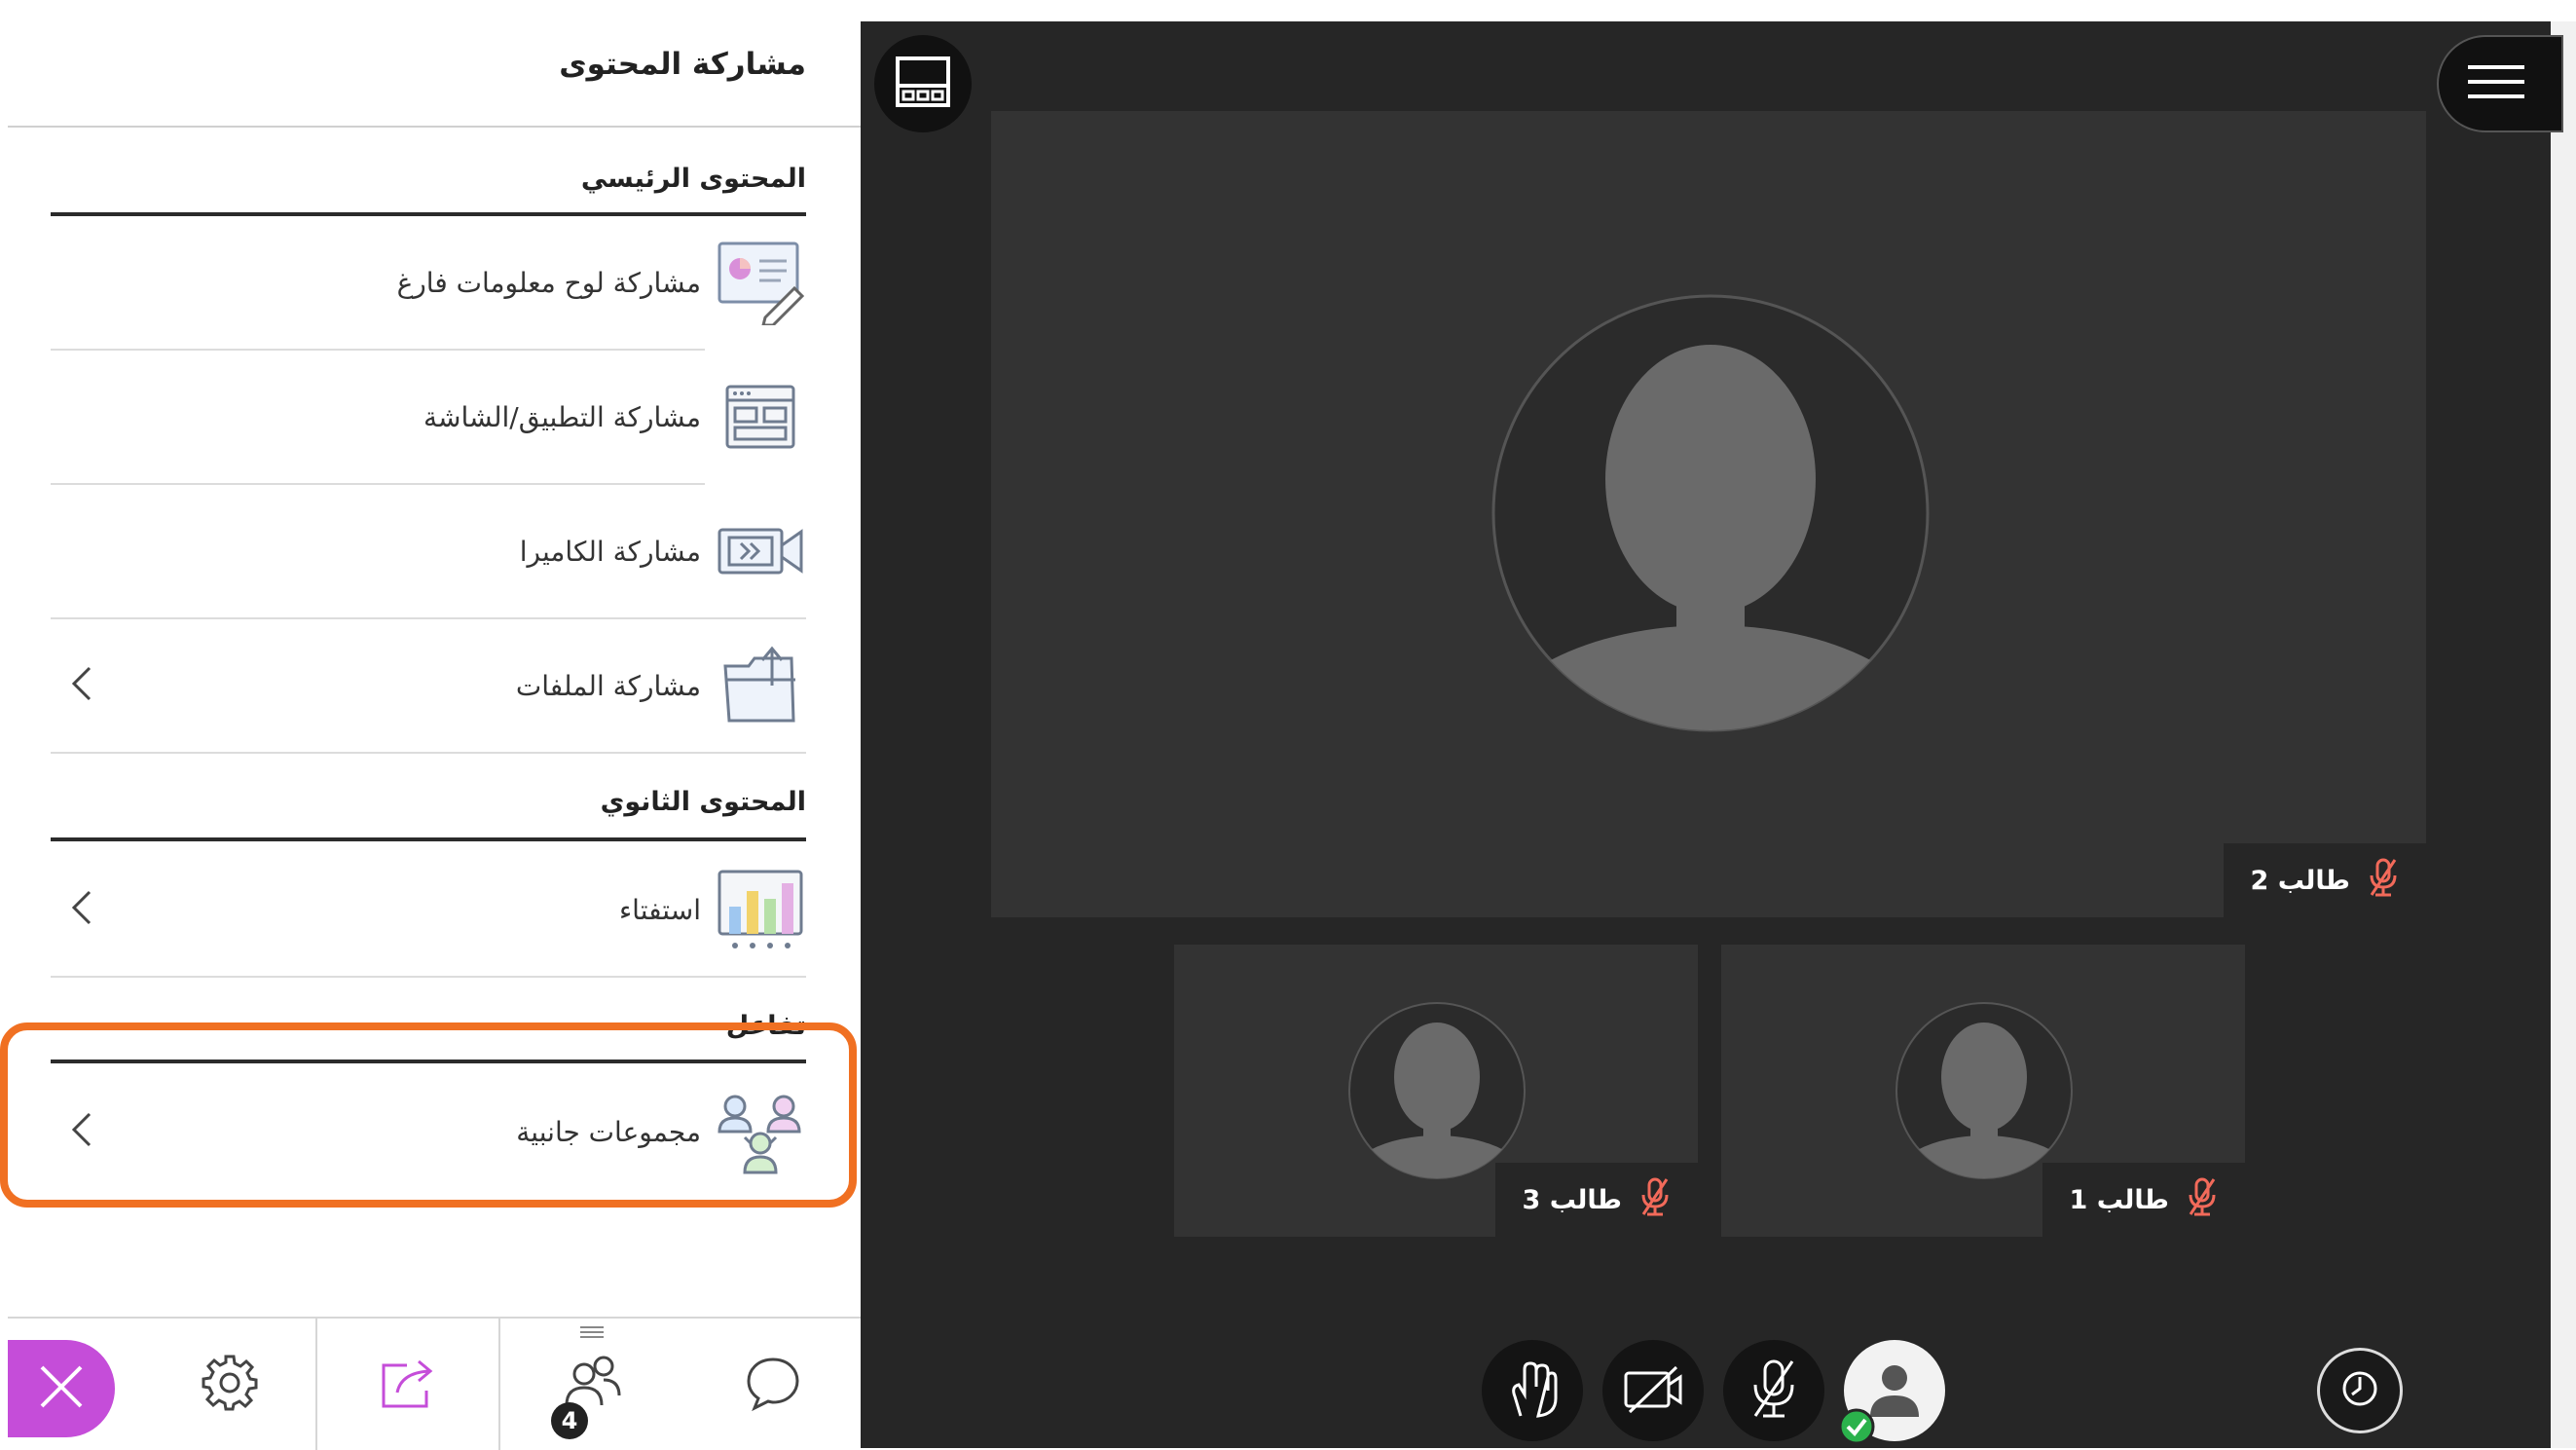 This screenshot has width=2576, height=1450. I want to click on drag-handle-icon, so click(592, 1333).